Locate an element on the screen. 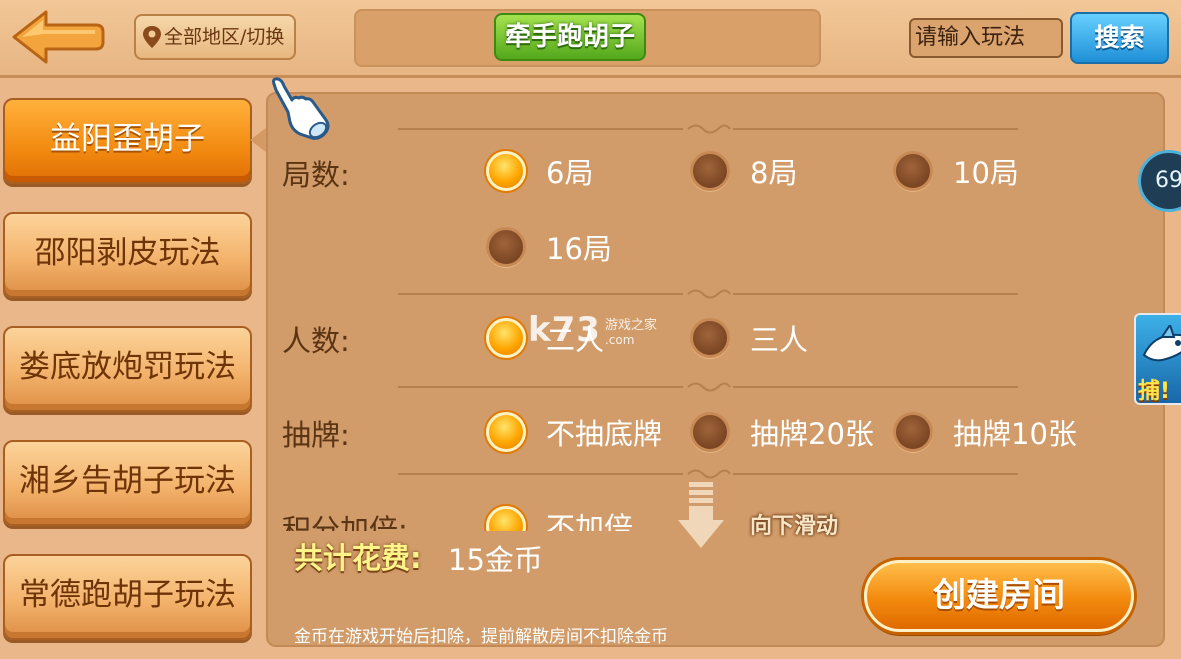 The image size is (1181, 659). draw-label: 抽牌: is located at coordinates (316, 435).